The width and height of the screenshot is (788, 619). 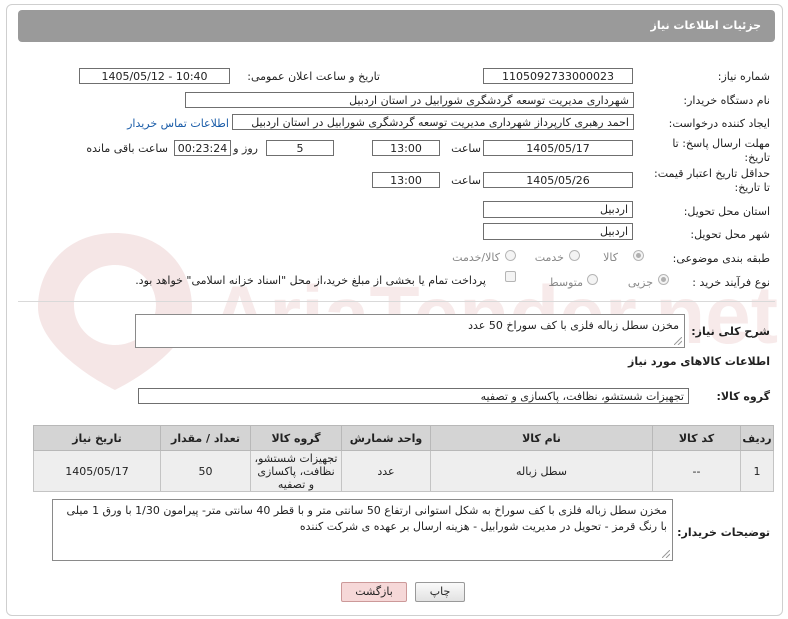 I want to click on price-validity-label: حداقل تاریخ اعتبار قیمت:, so click(x=712, y=173).